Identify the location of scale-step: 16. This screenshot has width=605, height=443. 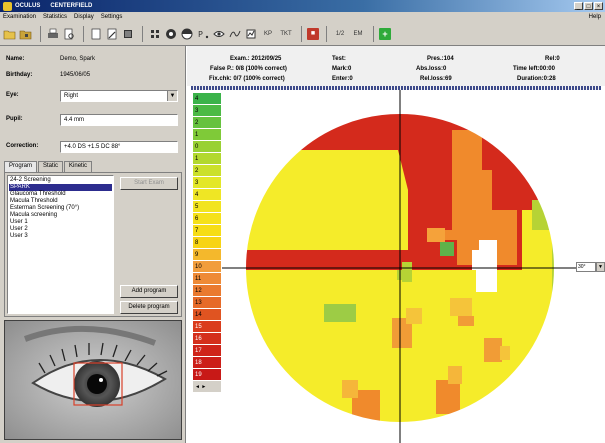
(207, 339).